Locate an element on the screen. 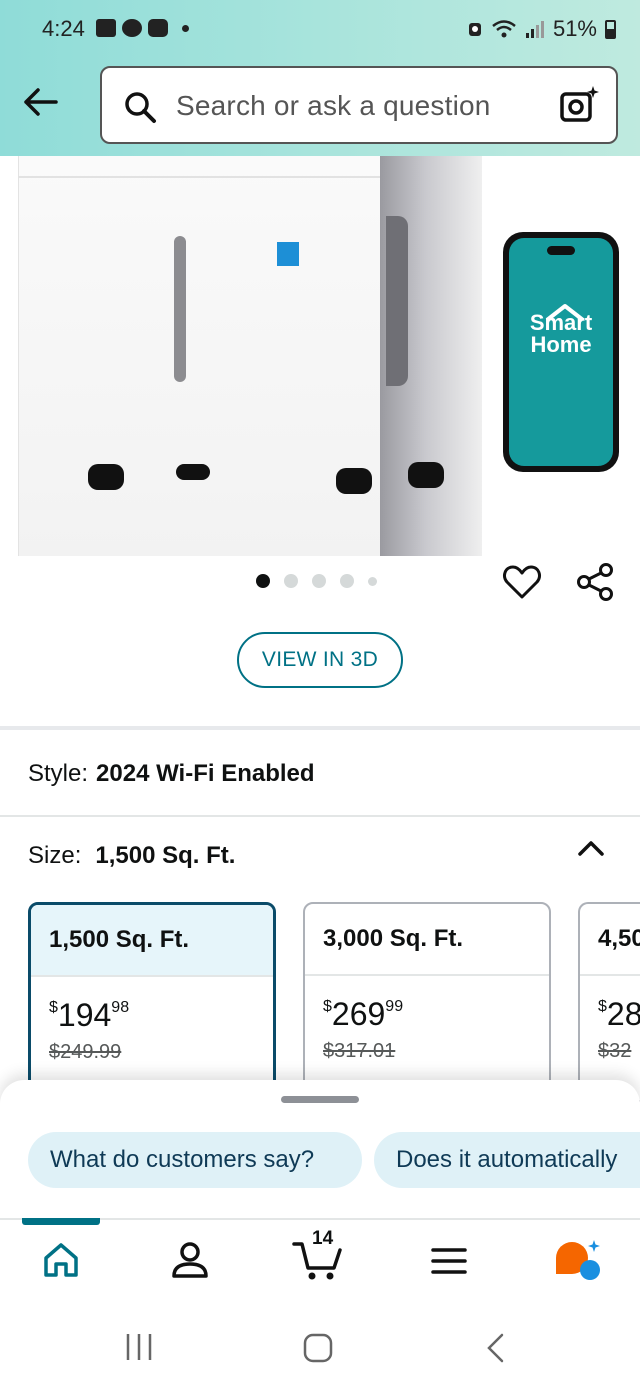  search-bar: Search or ask a question is located at coordinates (359, 105).